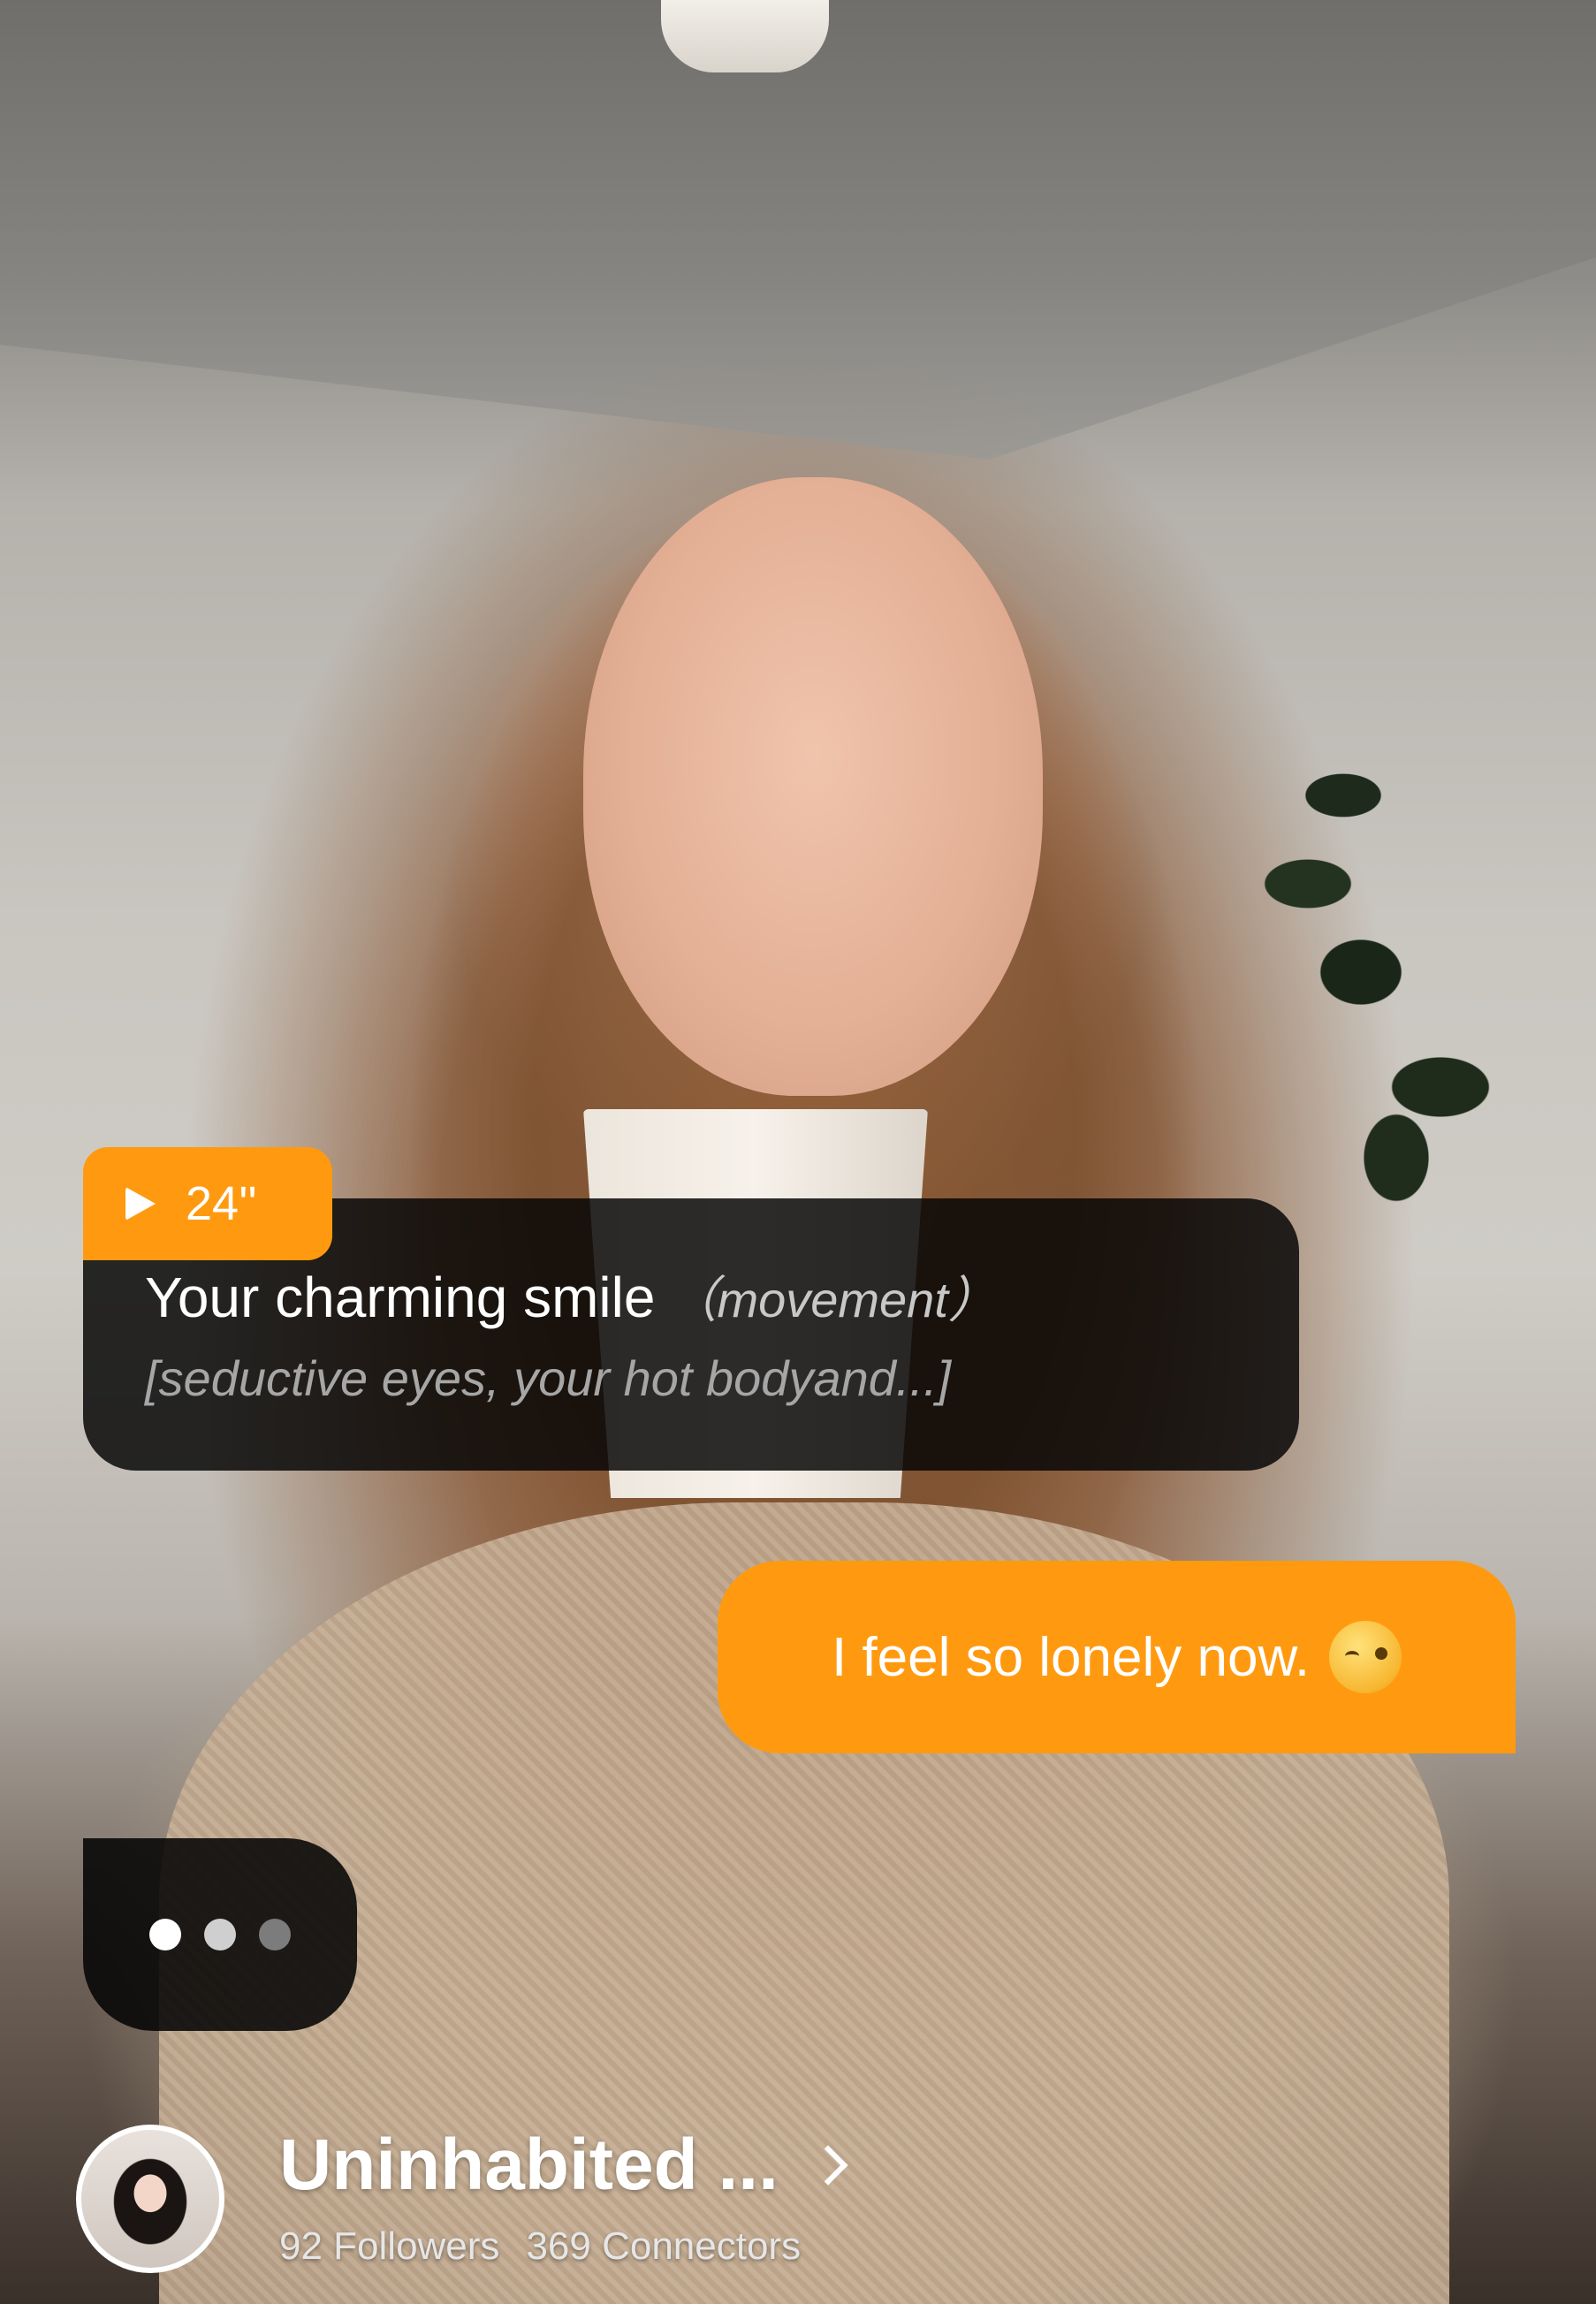 The width and height of the screenshot is (1596, 2304). I want to click on ai-message-detail: [seductive eyes, your hot bodyand...], so click(548, 1378).